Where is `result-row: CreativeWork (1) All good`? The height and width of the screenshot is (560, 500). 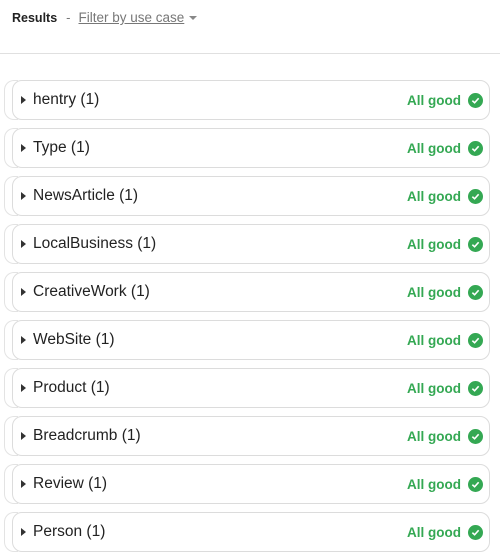 result-row: CreativeWork (1) All good is located at coordinates (250, 294).